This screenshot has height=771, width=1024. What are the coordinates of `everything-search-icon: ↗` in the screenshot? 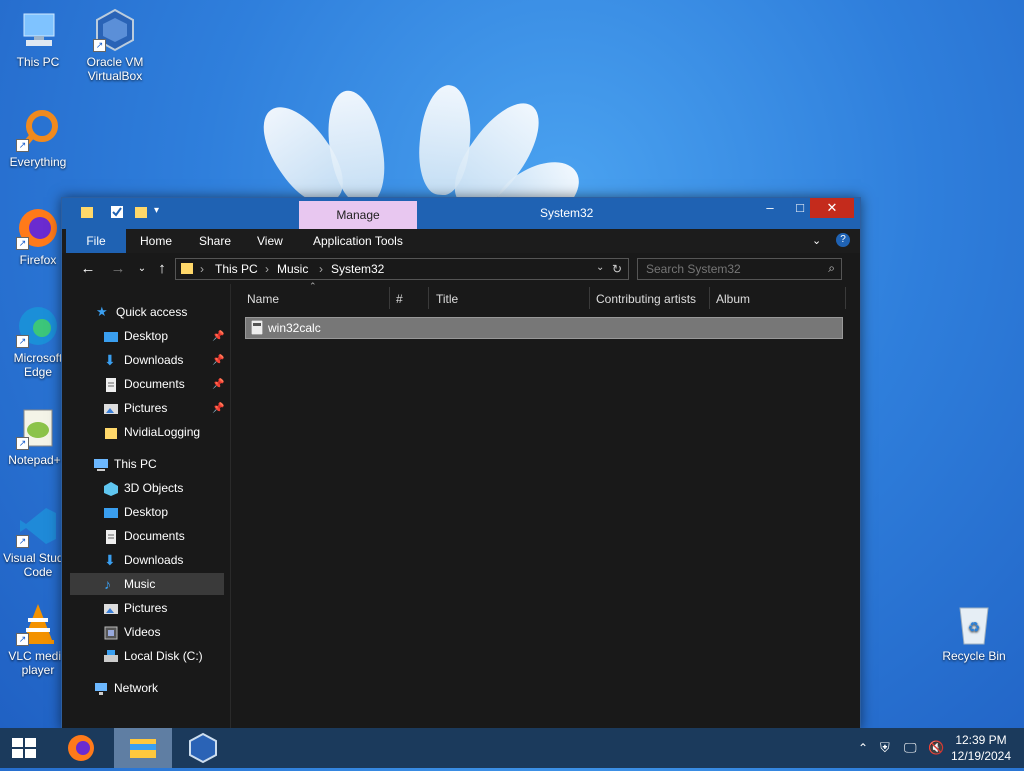 It's located at (38, 130).